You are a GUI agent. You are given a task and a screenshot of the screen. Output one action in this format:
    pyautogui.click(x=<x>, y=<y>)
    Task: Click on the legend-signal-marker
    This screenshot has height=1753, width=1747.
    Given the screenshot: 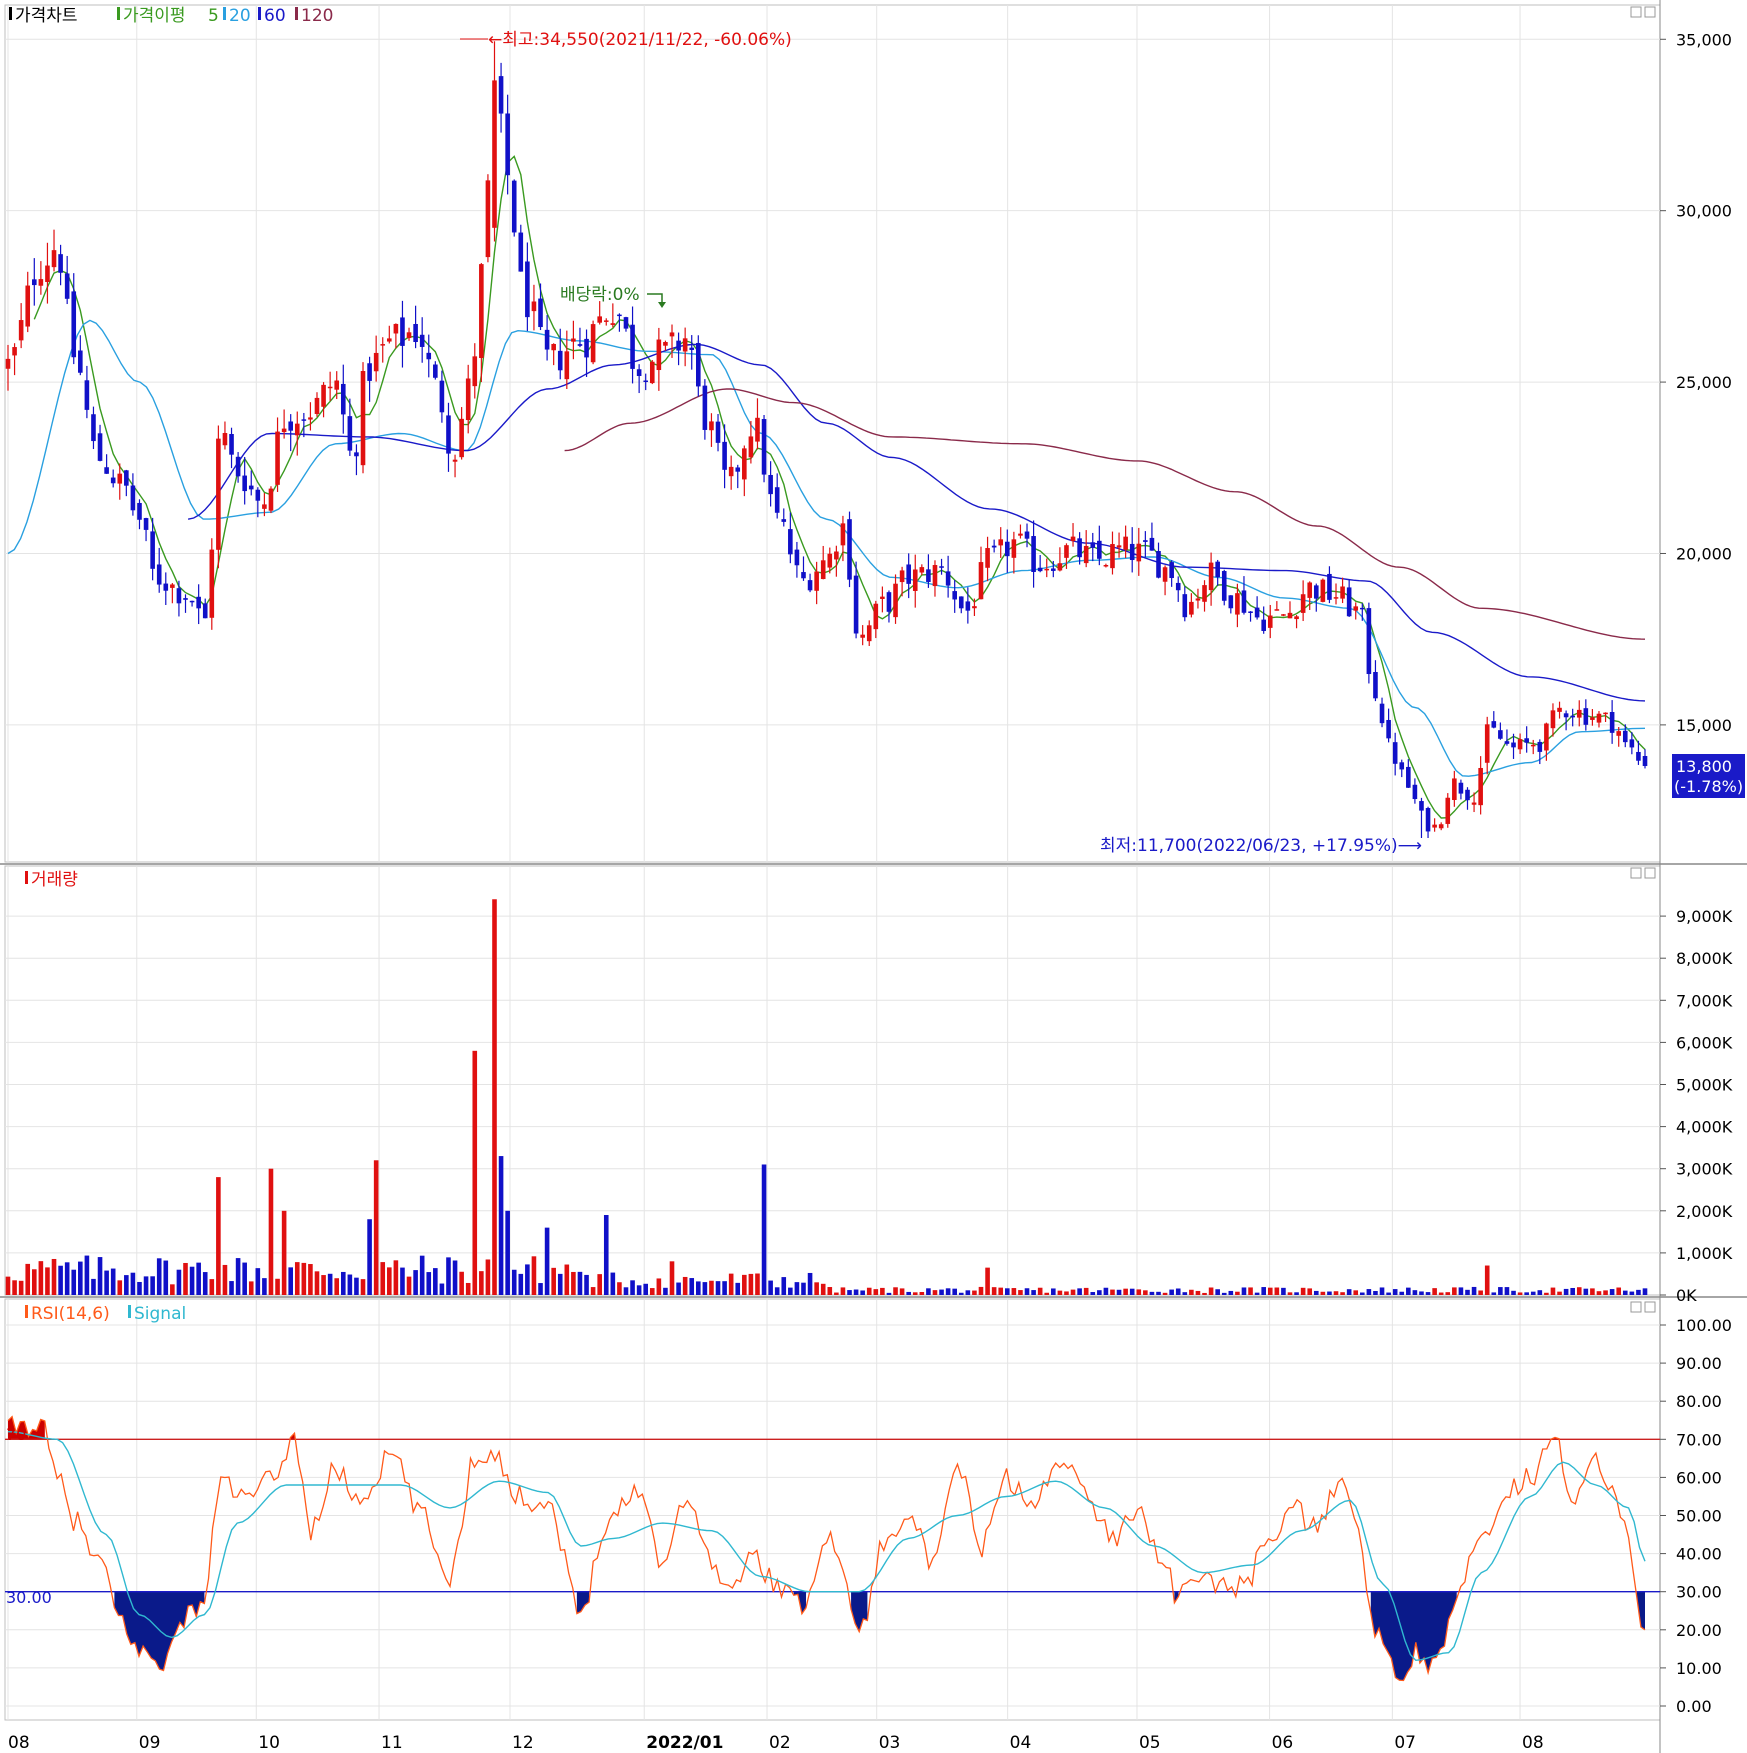 What is the action you would take?
    pyautogui.click(x=129, y=1311)
    